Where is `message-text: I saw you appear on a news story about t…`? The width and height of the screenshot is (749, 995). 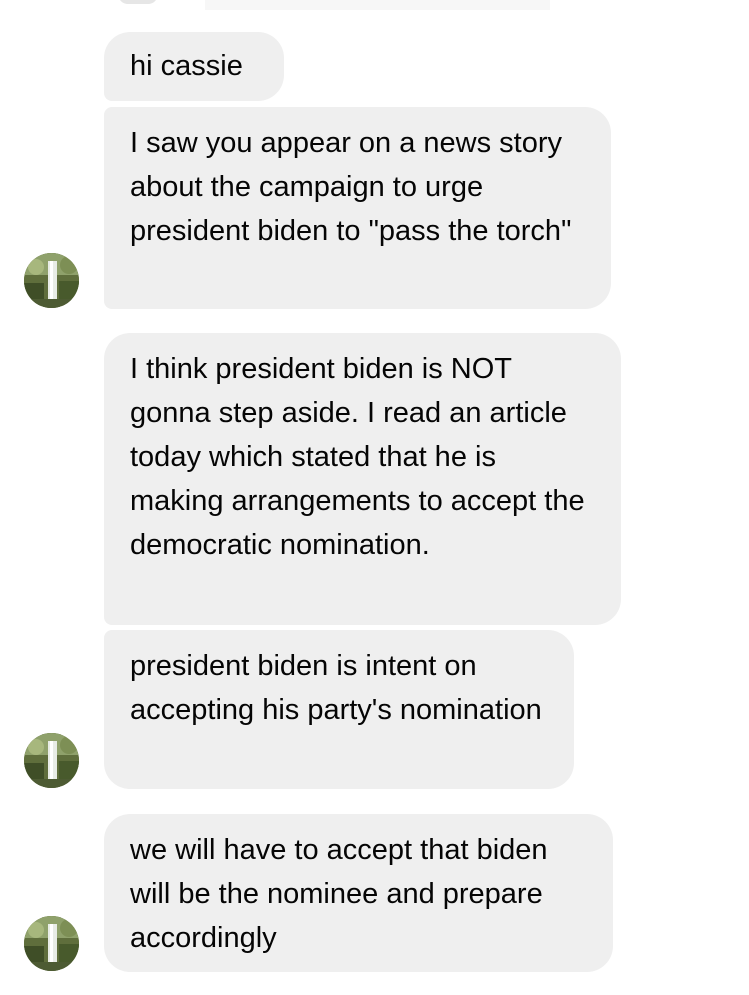 message-text: I saw you appear on a news story about t… is located at coordinates (351, 187).